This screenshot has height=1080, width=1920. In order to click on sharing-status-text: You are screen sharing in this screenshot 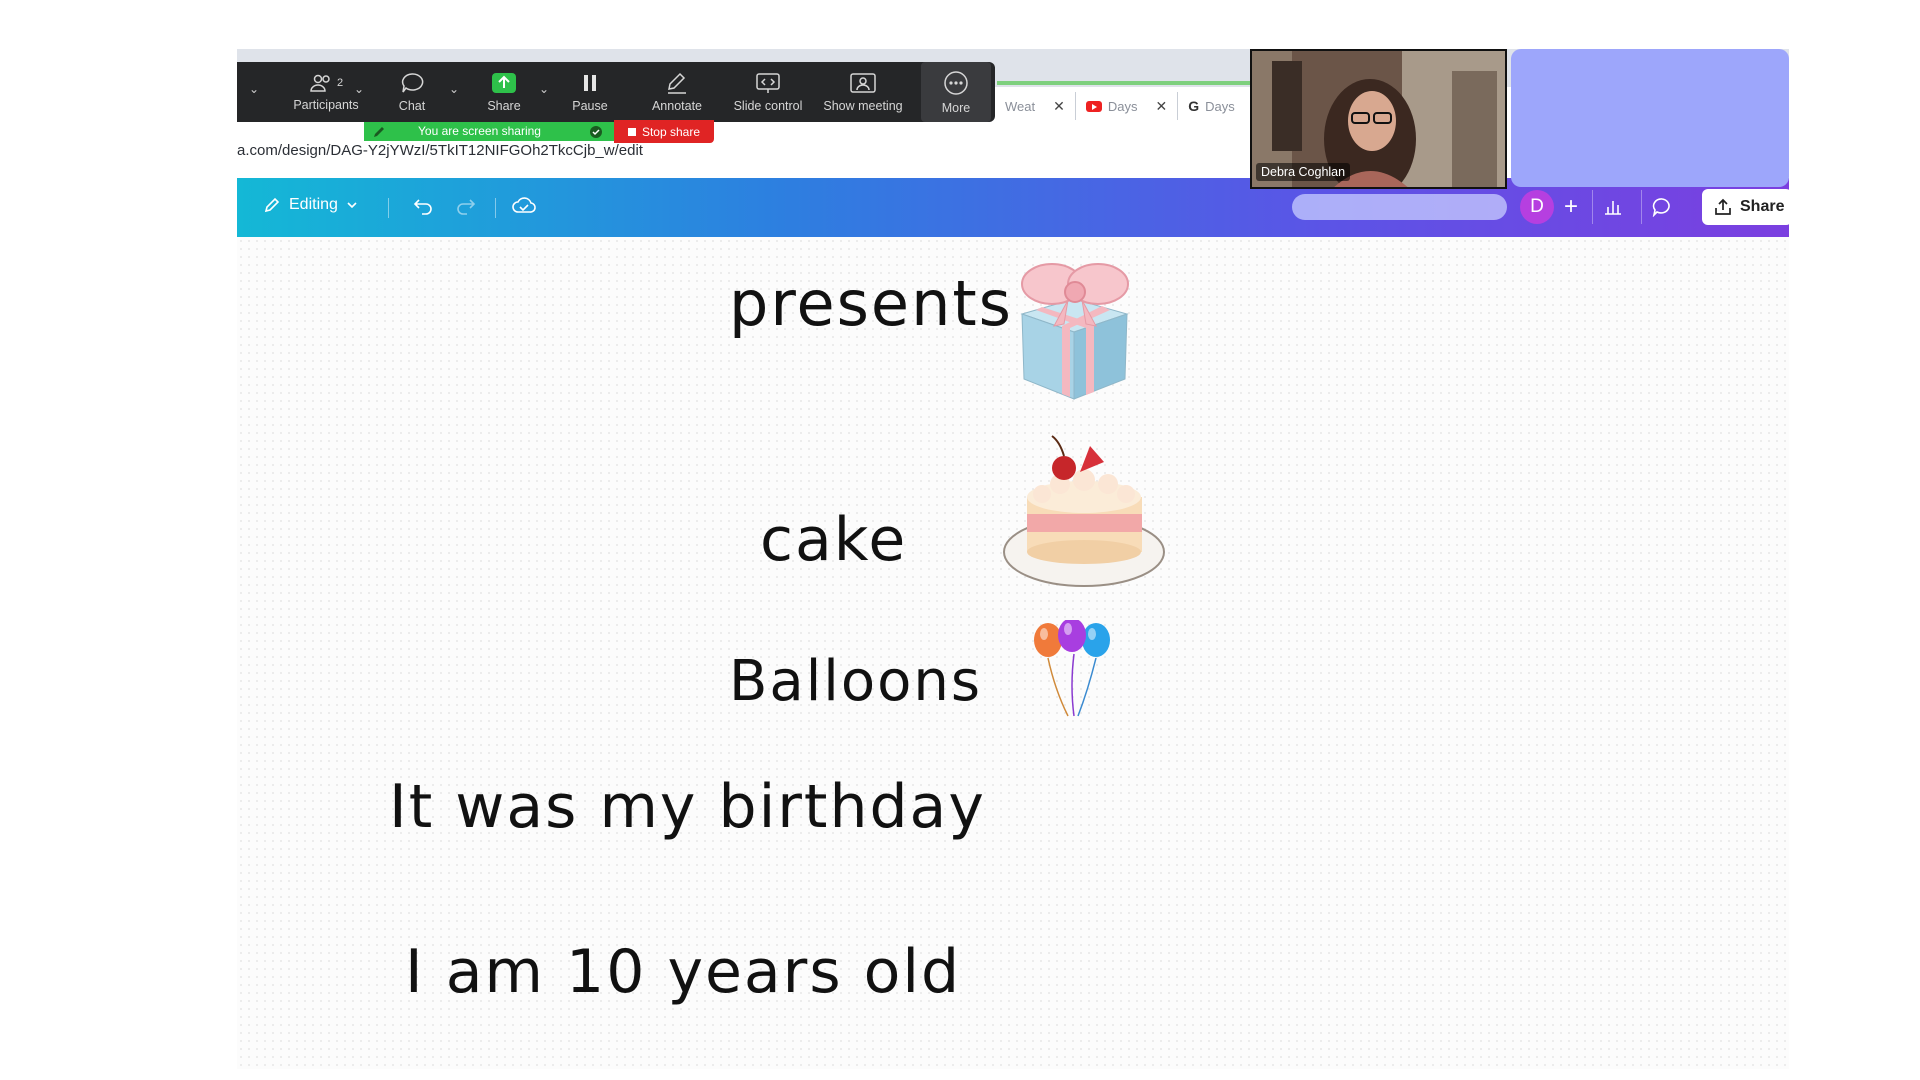, I will do `click(479, 131)`.